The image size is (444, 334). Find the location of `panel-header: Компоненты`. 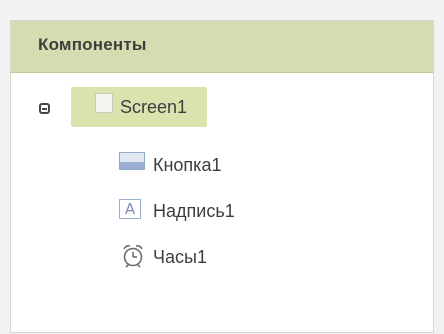

panel-header: Компоненты is located at coordinates (222, 47).